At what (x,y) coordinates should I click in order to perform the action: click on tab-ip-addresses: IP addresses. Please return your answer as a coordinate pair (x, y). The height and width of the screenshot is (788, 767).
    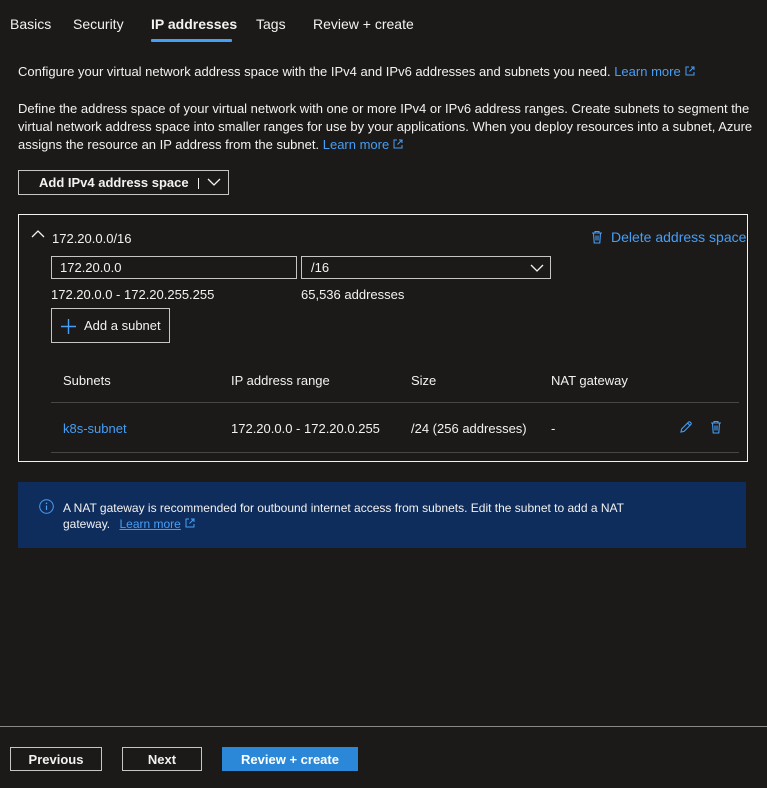
    Looking at the image, I should click on (194, 24).